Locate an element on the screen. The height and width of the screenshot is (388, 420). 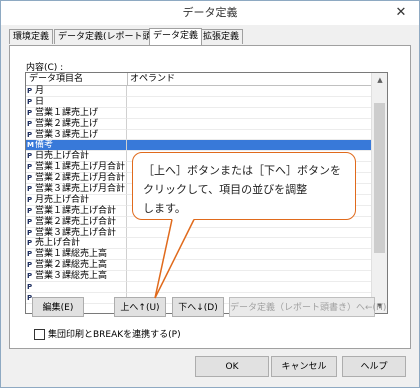
title-bar: データ定義 ✕ is located at coordinates (210, 13).